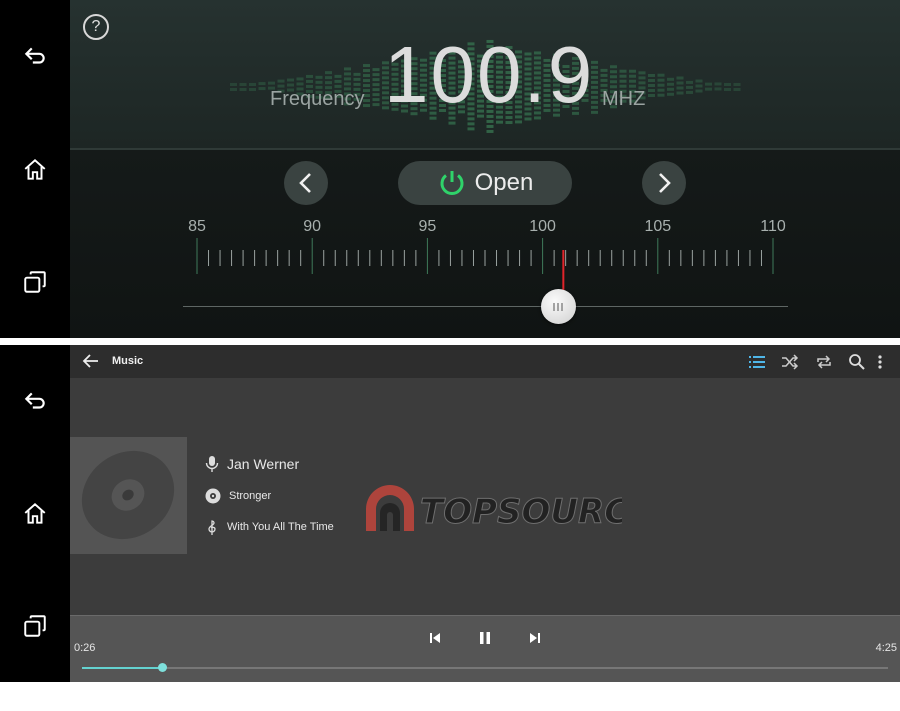 This screenshot has width=900, height=711. I want to click on topsource-logo: TOPSOURCE, so click(507, 509).